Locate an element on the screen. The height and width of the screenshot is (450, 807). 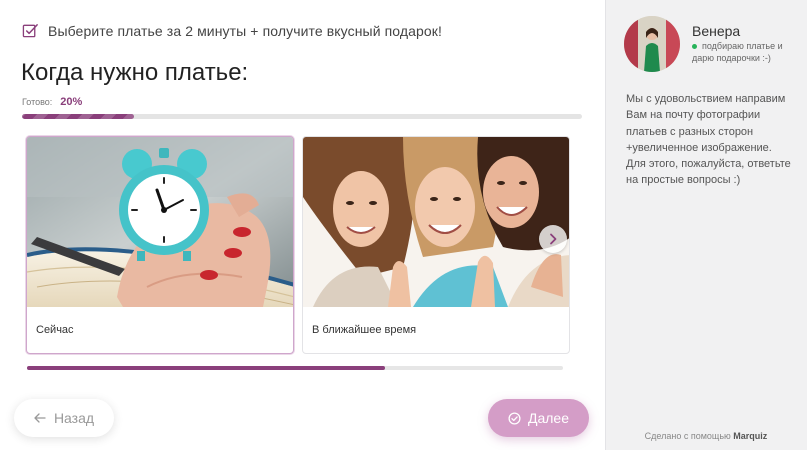
consultant-status: подбираю платье и дарю подарочки :-) is located at coordinates (747, 52).